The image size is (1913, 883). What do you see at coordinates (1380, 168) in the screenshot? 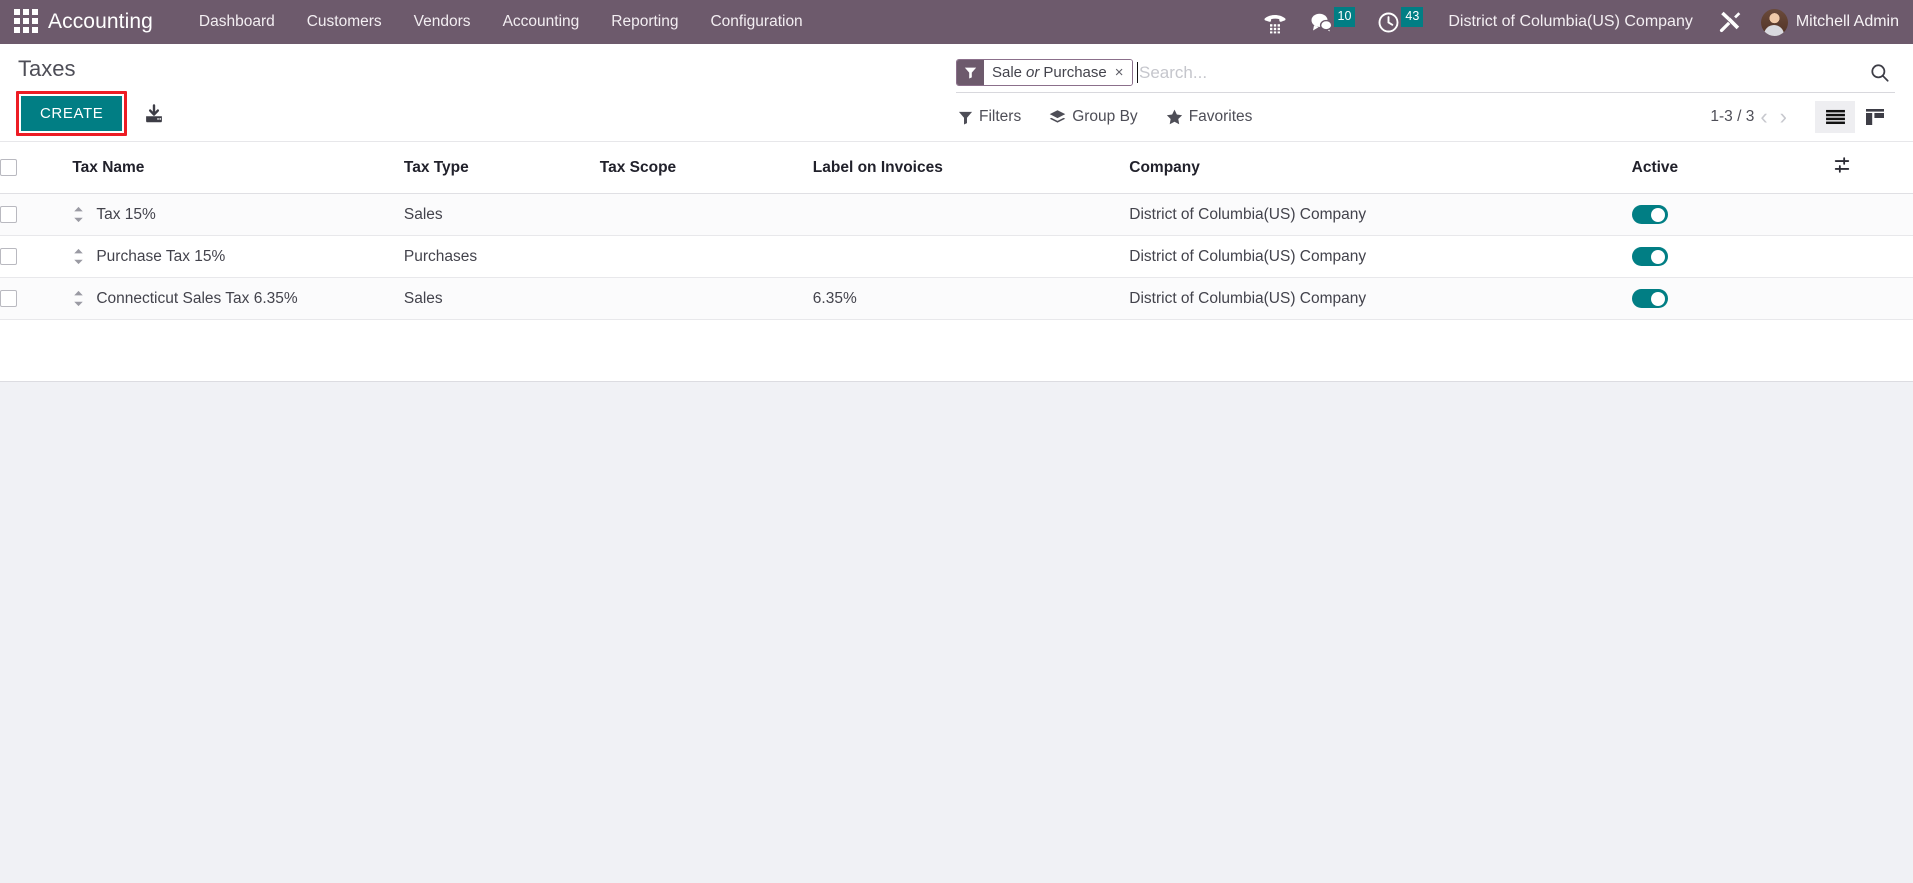
I see `header-company: Company` at bounding box center [1380, 168].